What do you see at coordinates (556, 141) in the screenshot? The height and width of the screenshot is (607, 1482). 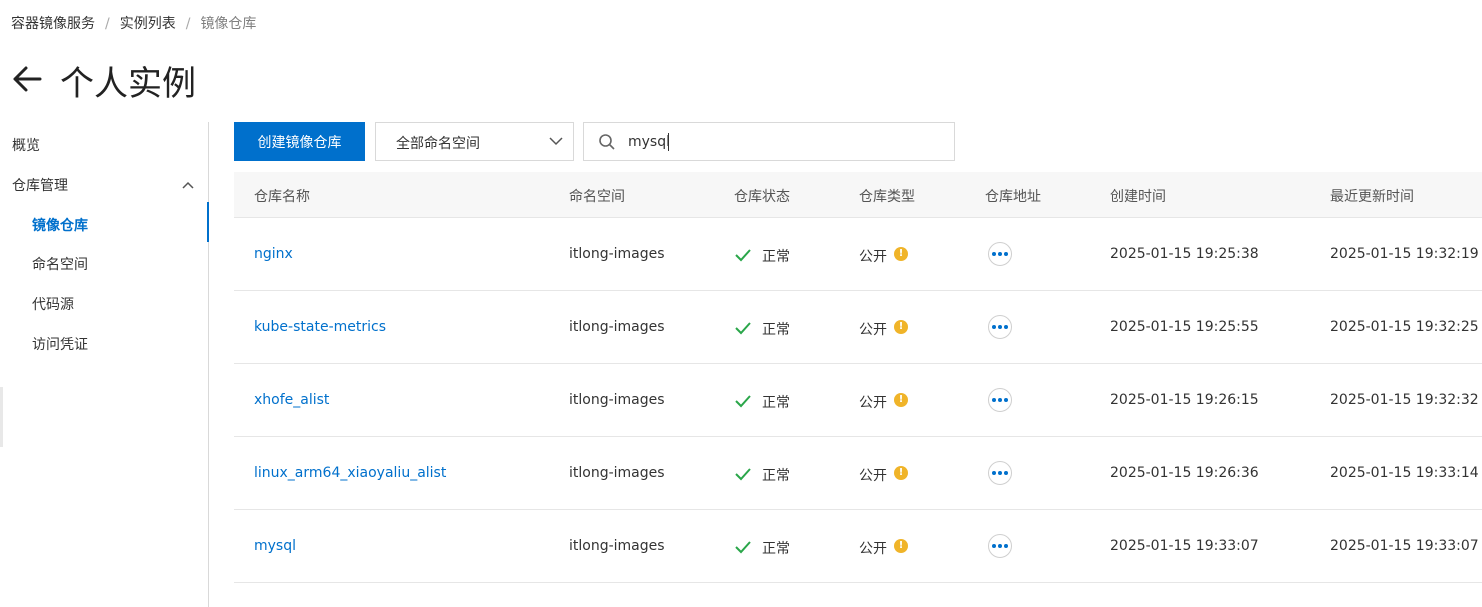 I see `chevron-down-icon` at bounding box center [556, 141].